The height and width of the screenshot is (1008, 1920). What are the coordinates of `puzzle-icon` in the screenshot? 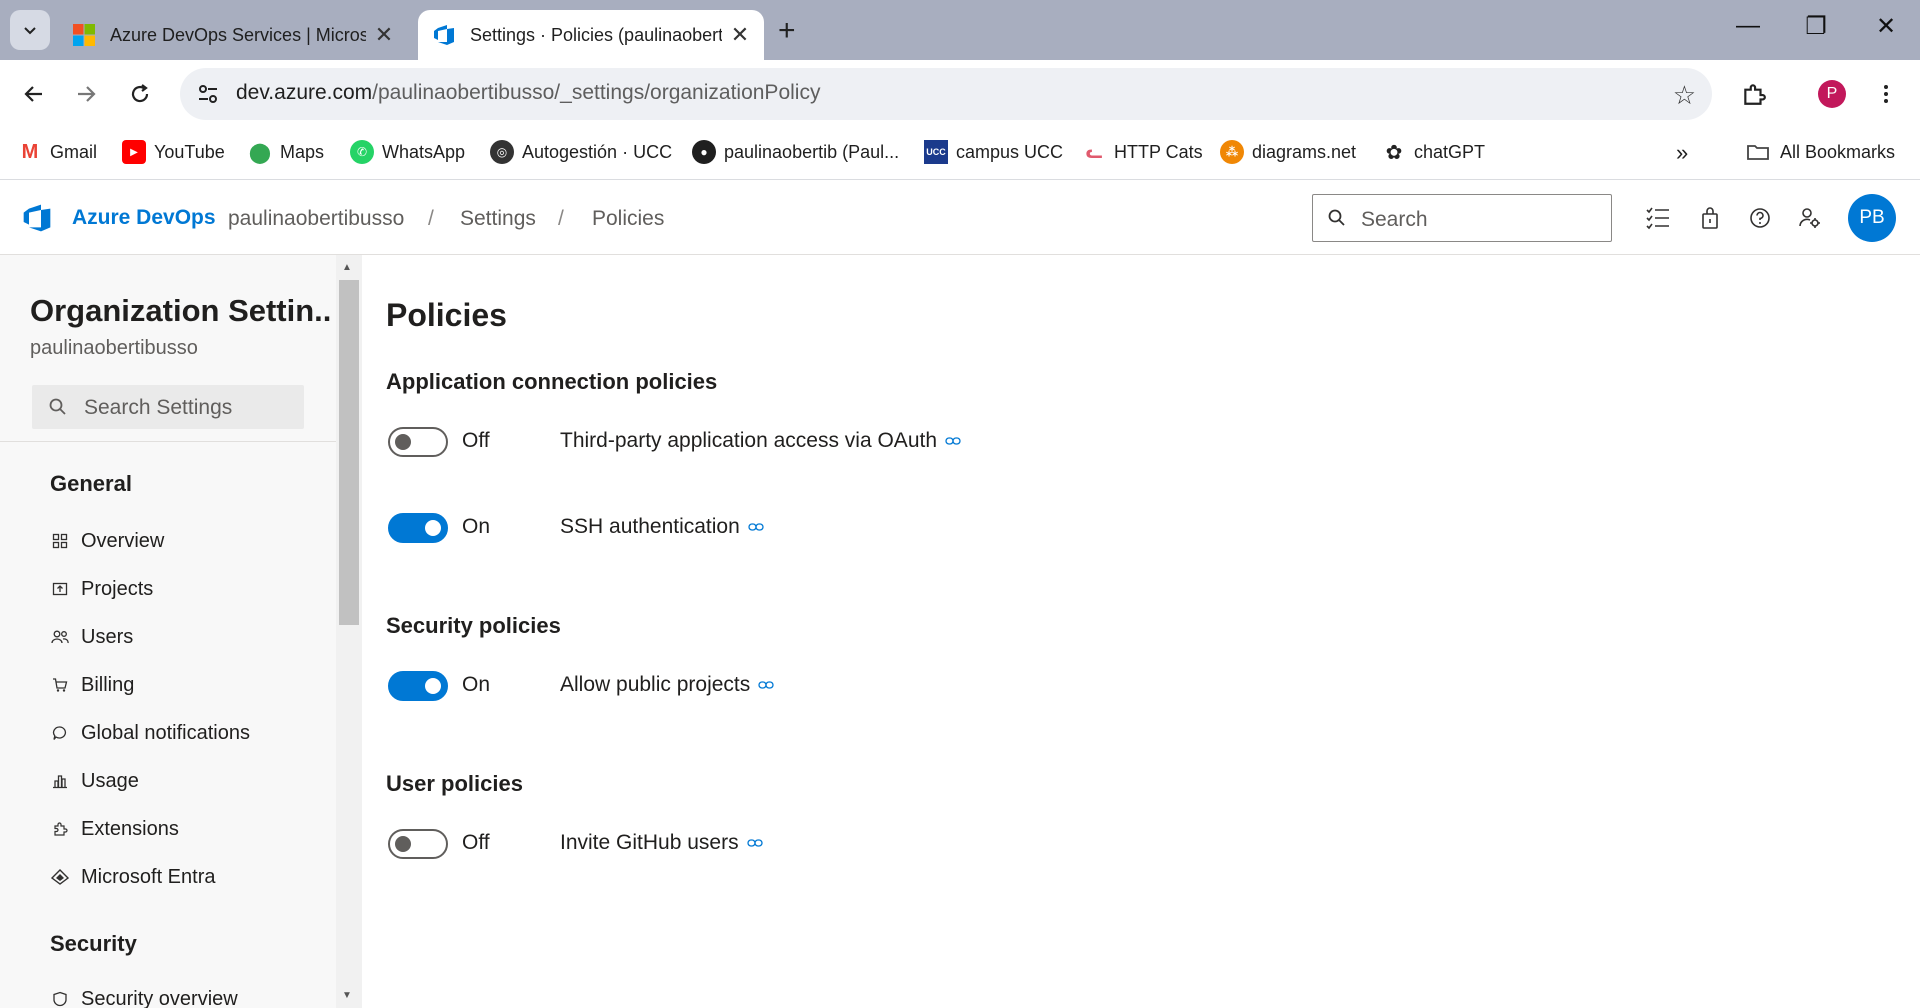 It's located at (1755, 94).